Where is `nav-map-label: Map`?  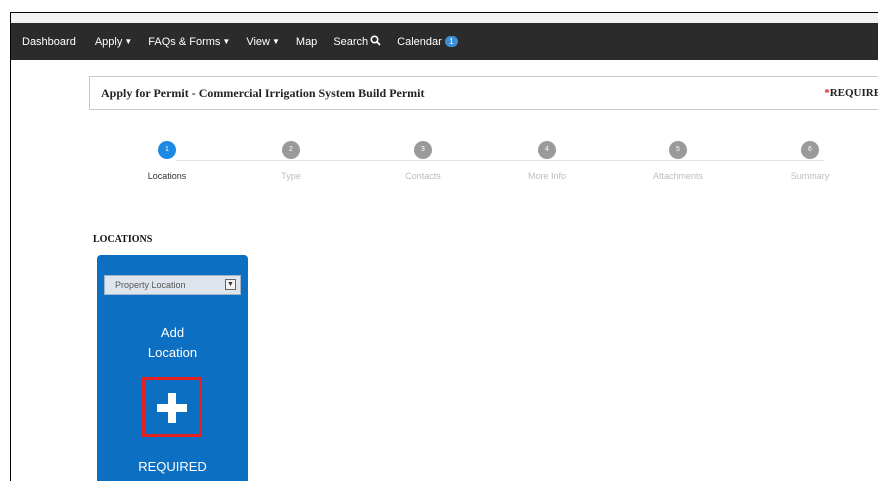 nav-map-label: Map is located at coordinates (306, 41).